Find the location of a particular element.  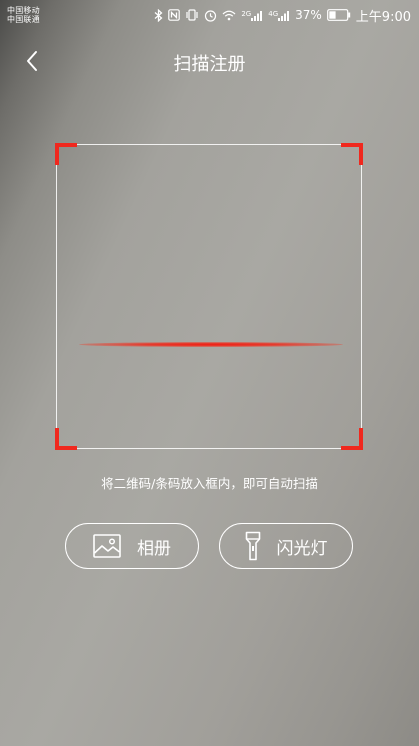

carrier-2: 中国联通 is located at coordinates (23, 19).